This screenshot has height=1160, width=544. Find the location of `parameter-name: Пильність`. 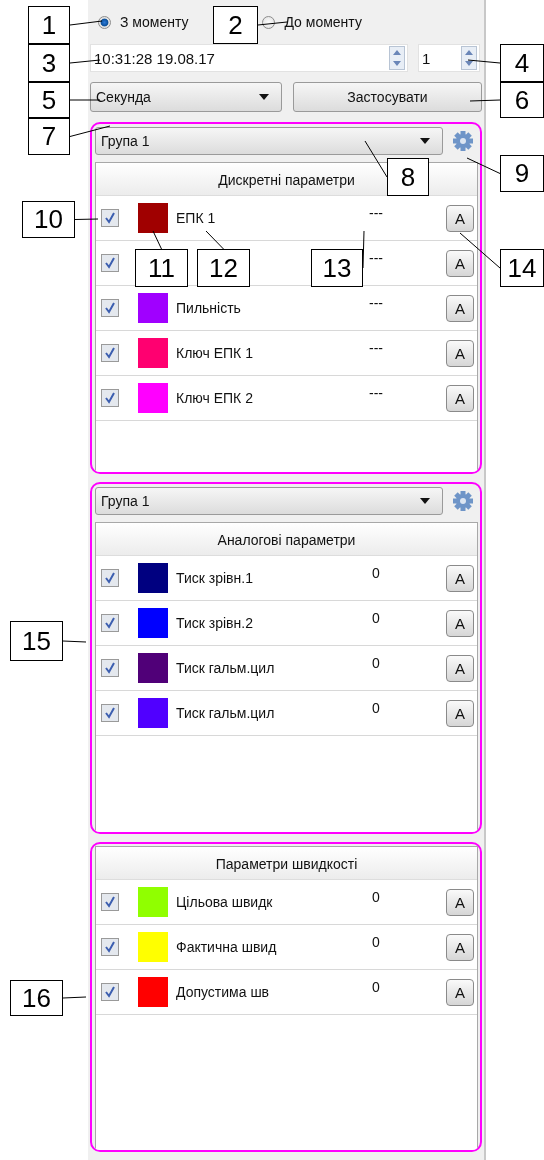

parameter-name: Пильність is located at coordinates (209, 308).